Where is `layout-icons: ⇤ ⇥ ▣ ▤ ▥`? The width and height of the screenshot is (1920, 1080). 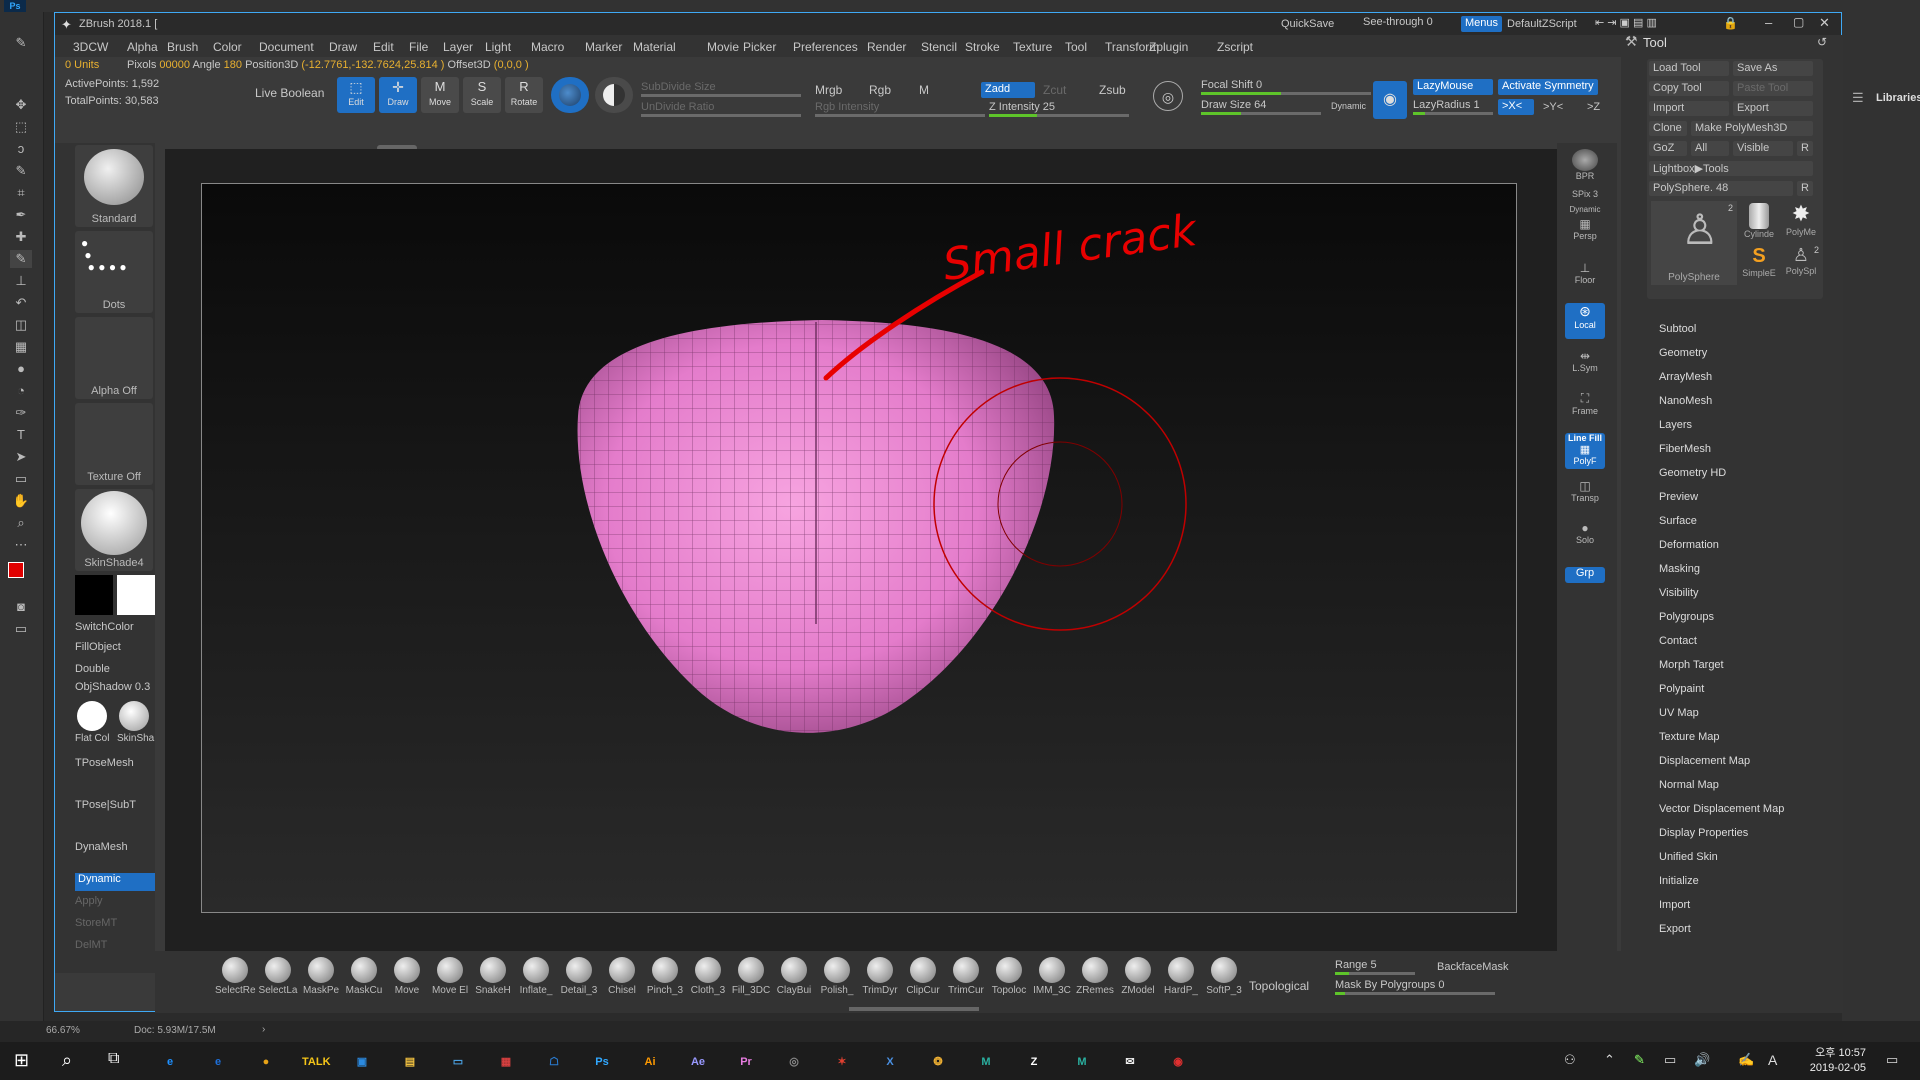 layout-icons: ⇤ ⇥ ▣ ▤ ▥ is located at coordinates (1626, 22).